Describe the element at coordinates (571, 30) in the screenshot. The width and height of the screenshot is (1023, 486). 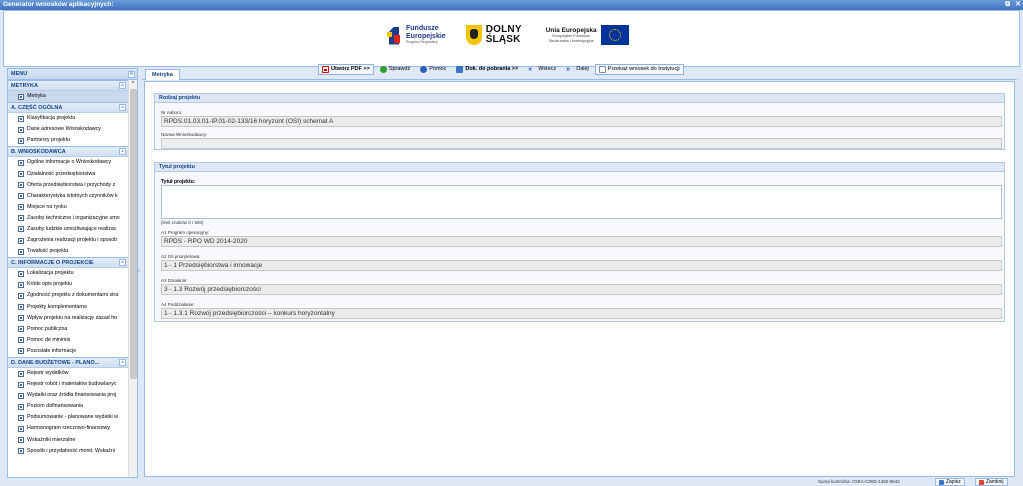
I see `ue-title: Unia Europejska` at that location.